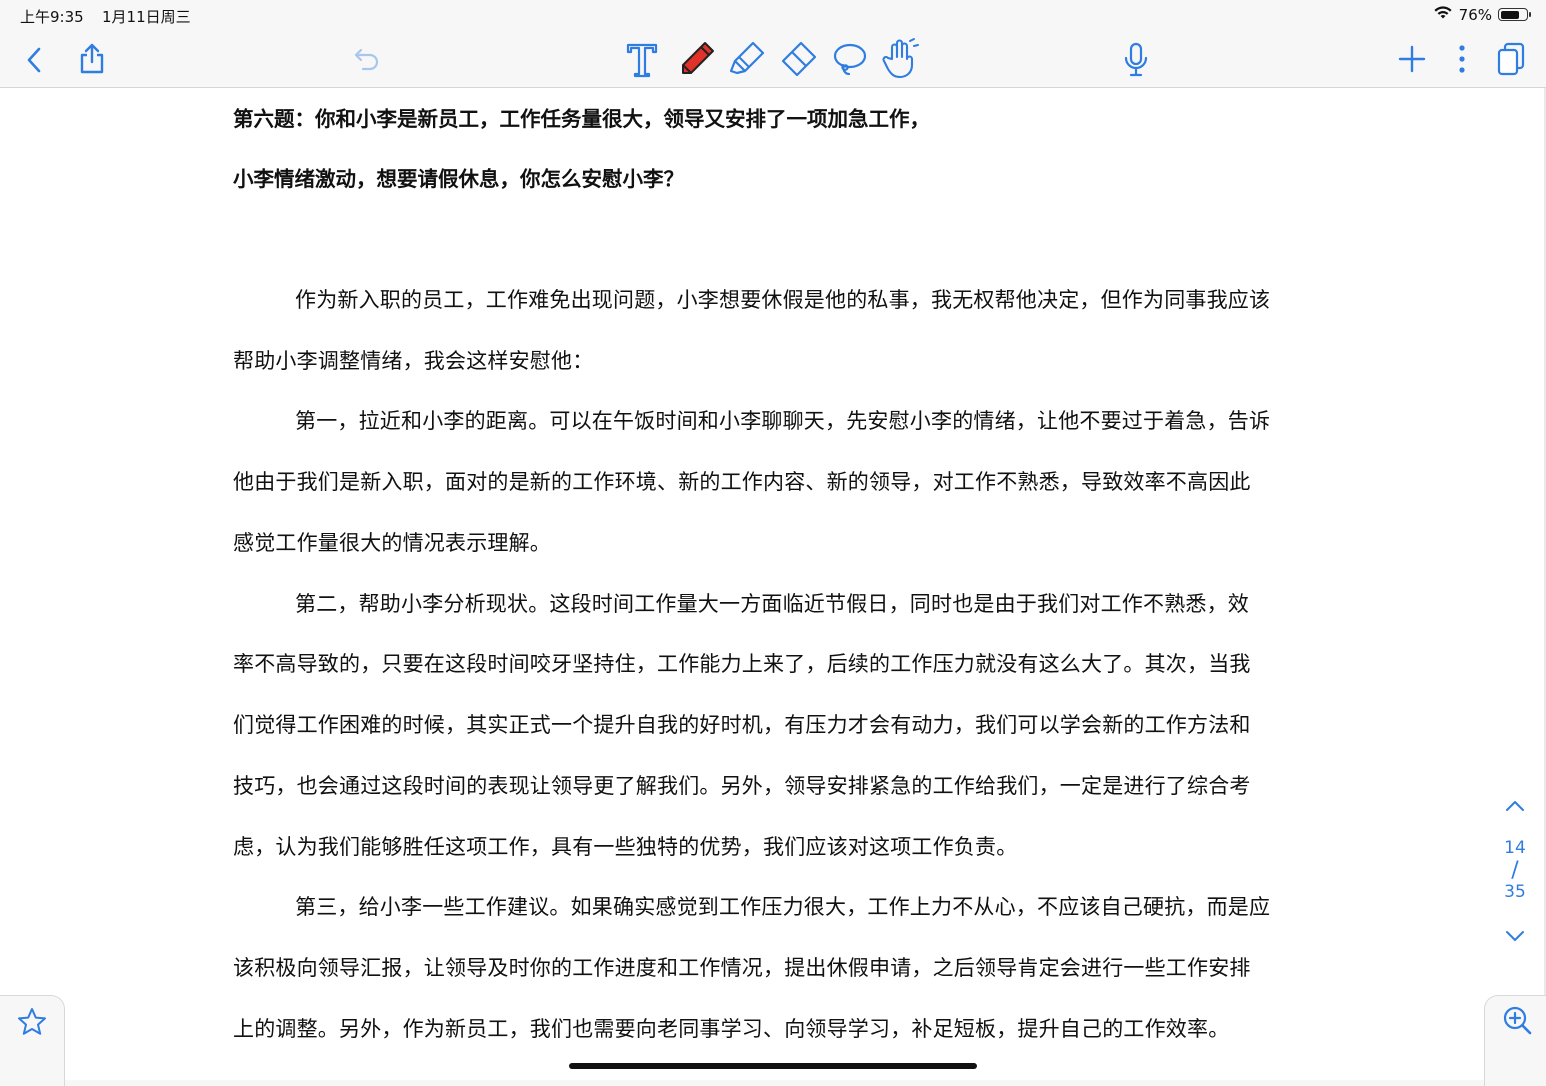 The height and width of the screenshot is (1086, 1546). Describe the element at coordinates (1462, 59) in the screenshot. I see `more-icon` at that location.